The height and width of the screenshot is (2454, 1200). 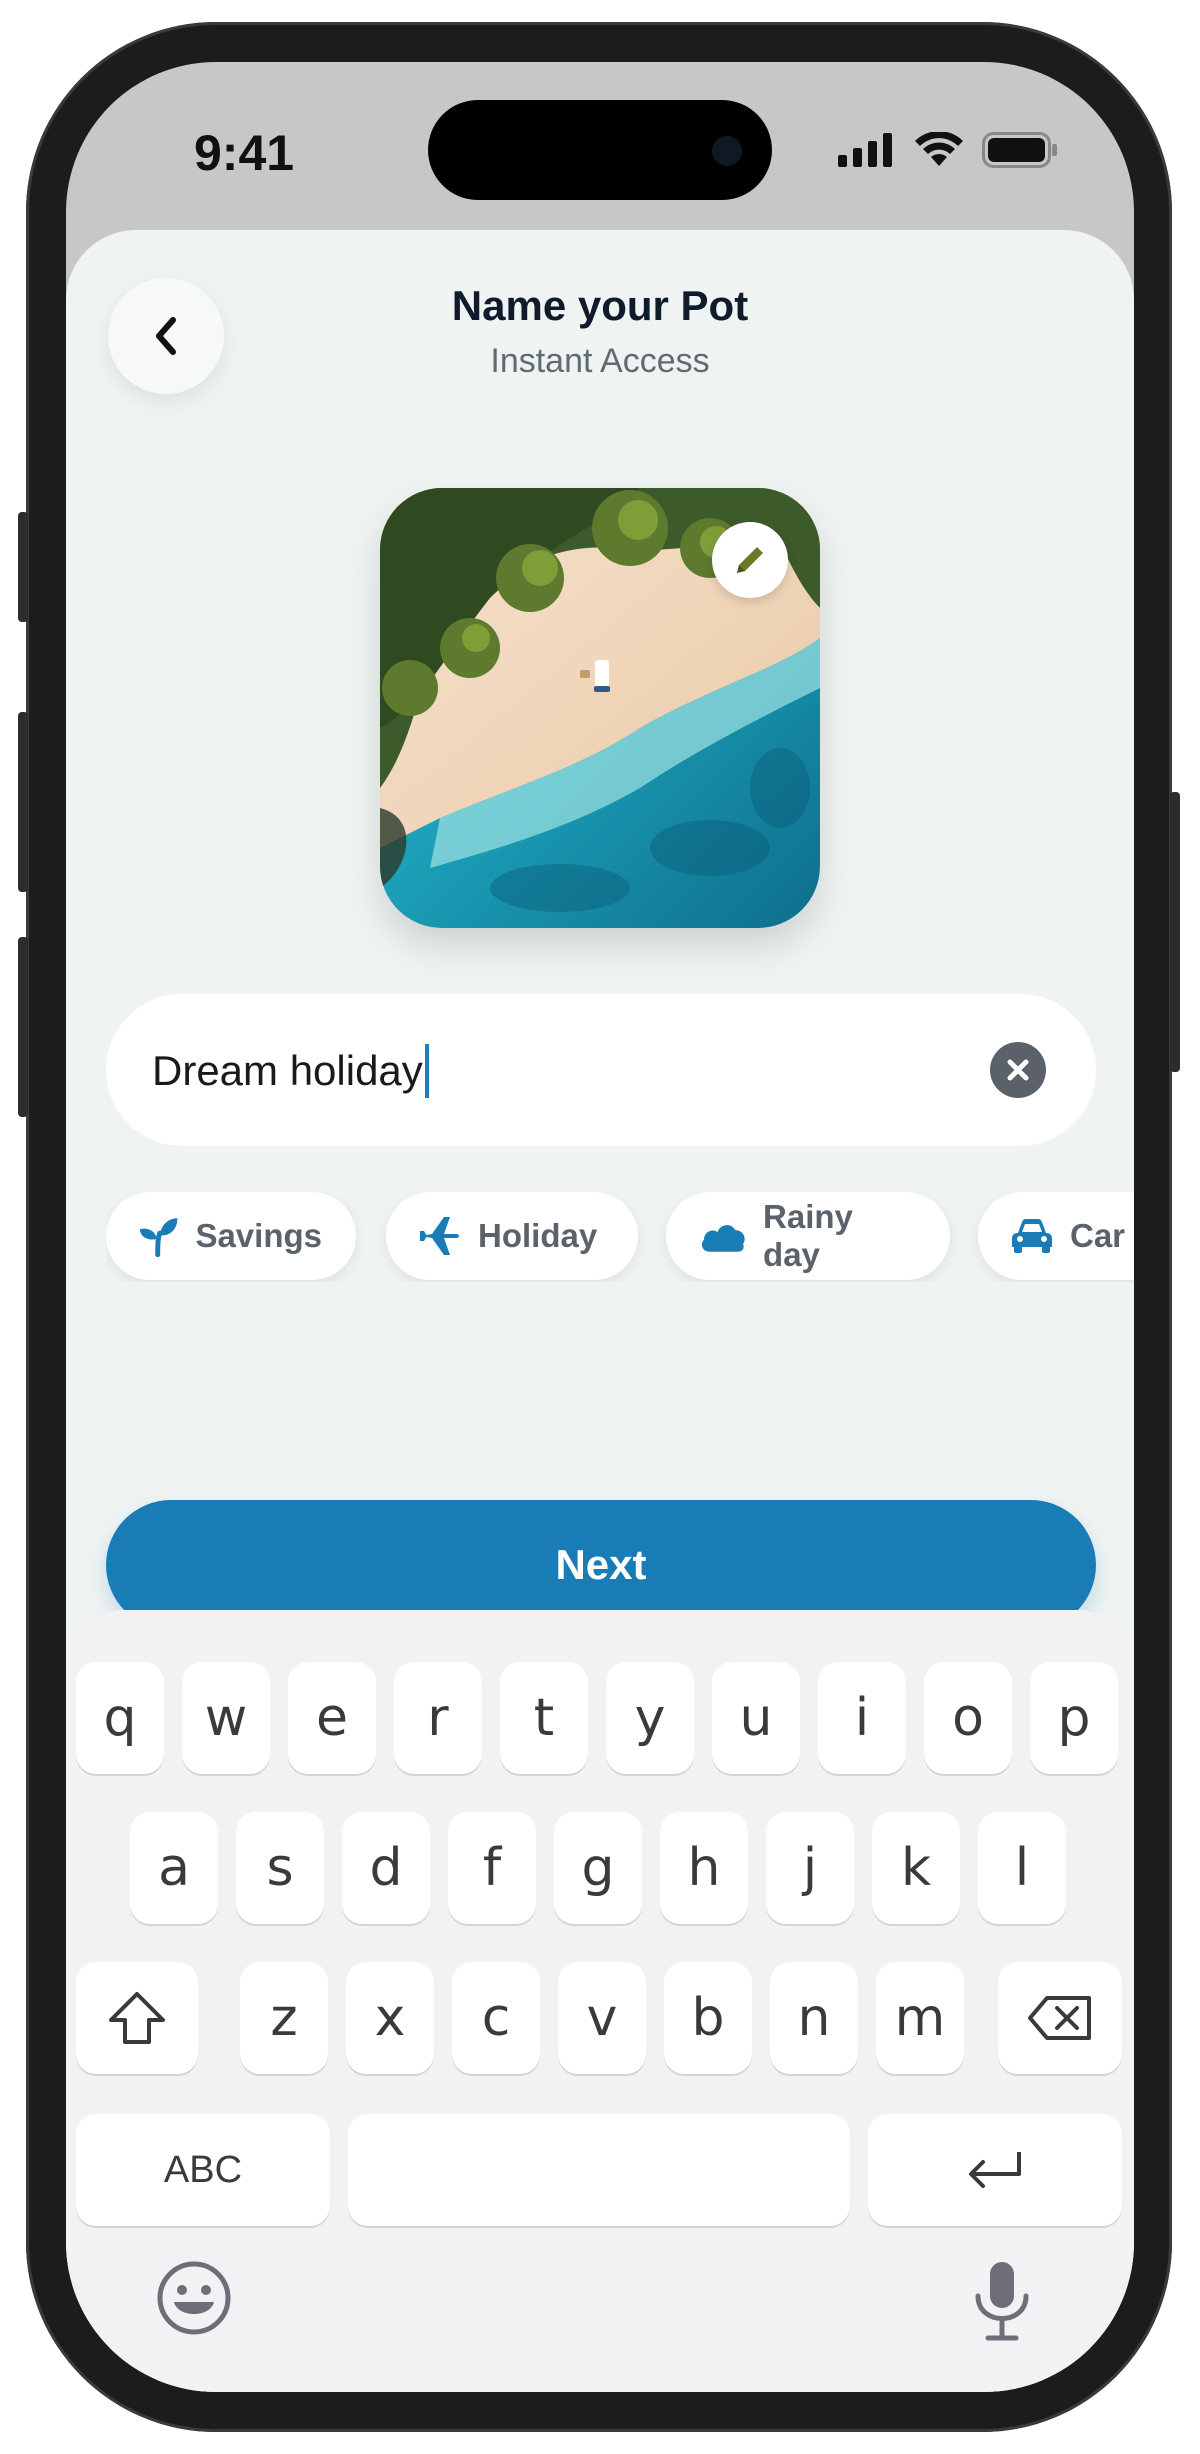 I want to click on emoji-icon, so click(x=194, y=2298).